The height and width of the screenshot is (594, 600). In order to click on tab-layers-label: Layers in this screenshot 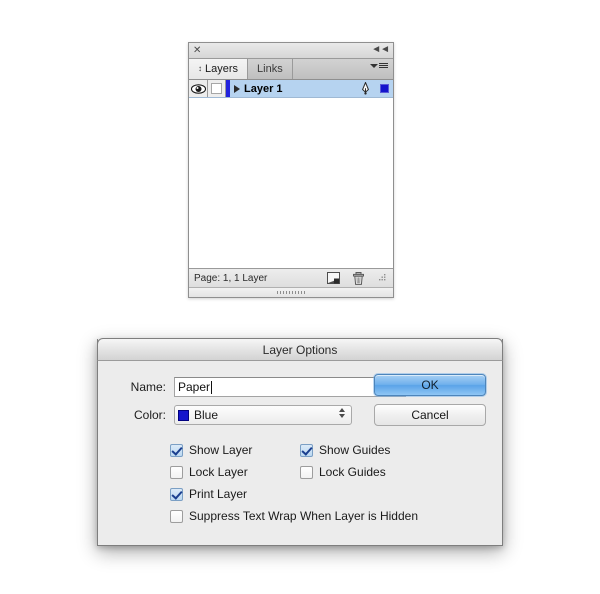, I will do `click(222, 69)`.